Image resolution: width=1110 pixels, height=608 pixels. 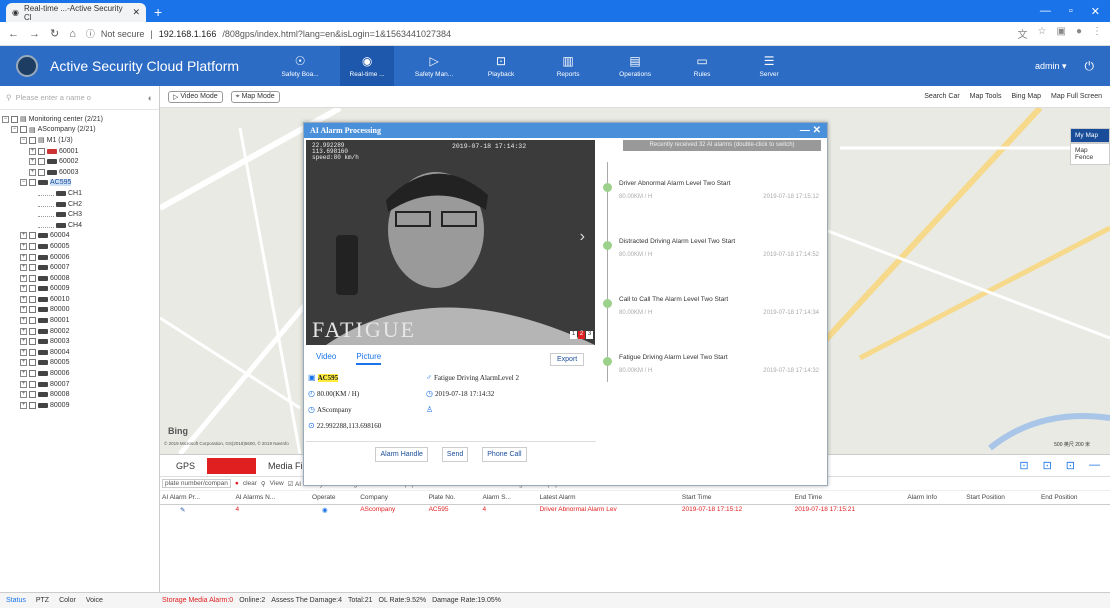 What do you see at coordinates (79, 352) in the screenshot?
I see `tree-node: +80004` at bounding box center [79, 352].